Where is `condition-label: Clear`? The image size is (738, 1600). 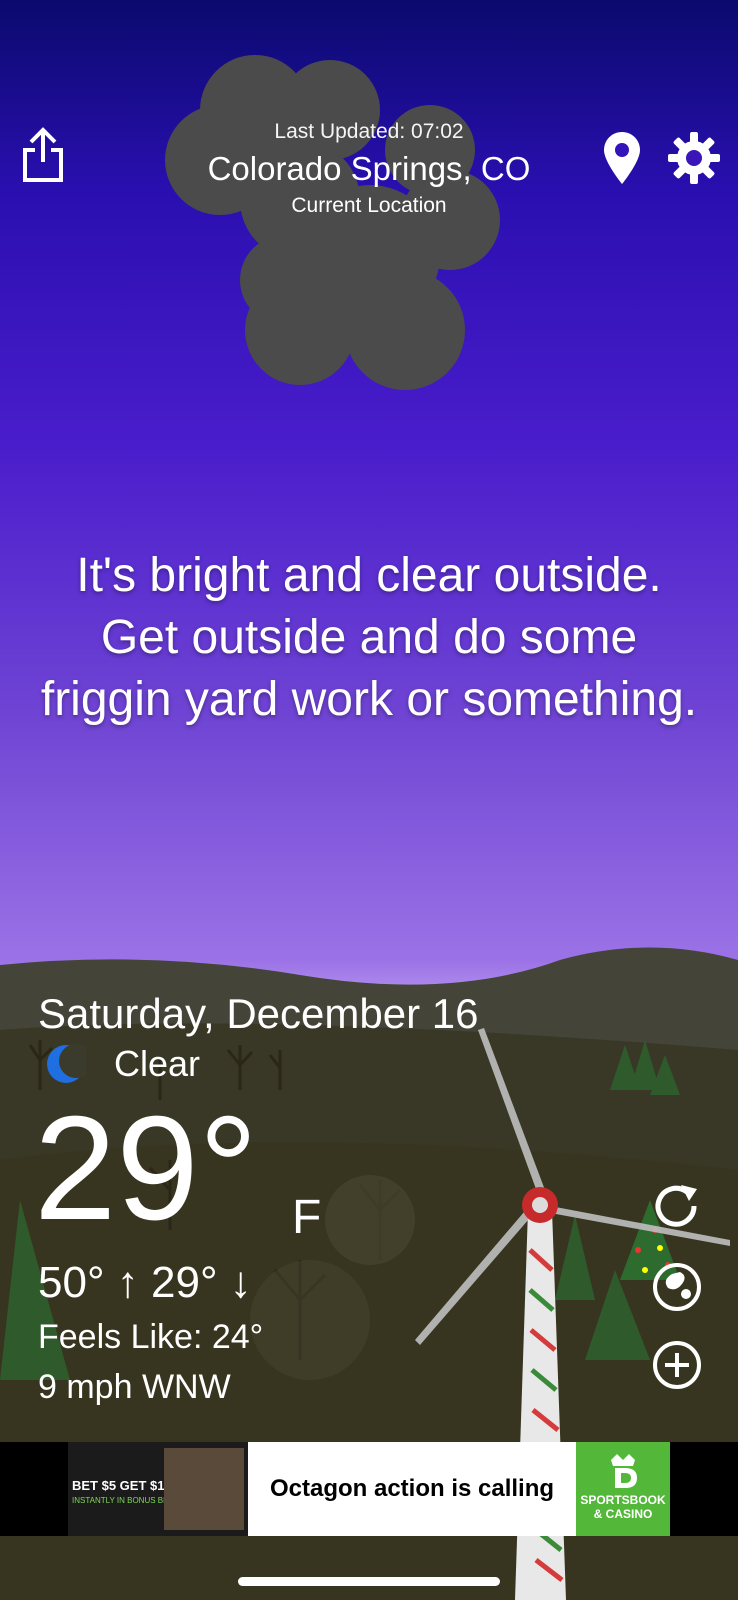 condition-label: Clear is located at coordinates (157, 1063).